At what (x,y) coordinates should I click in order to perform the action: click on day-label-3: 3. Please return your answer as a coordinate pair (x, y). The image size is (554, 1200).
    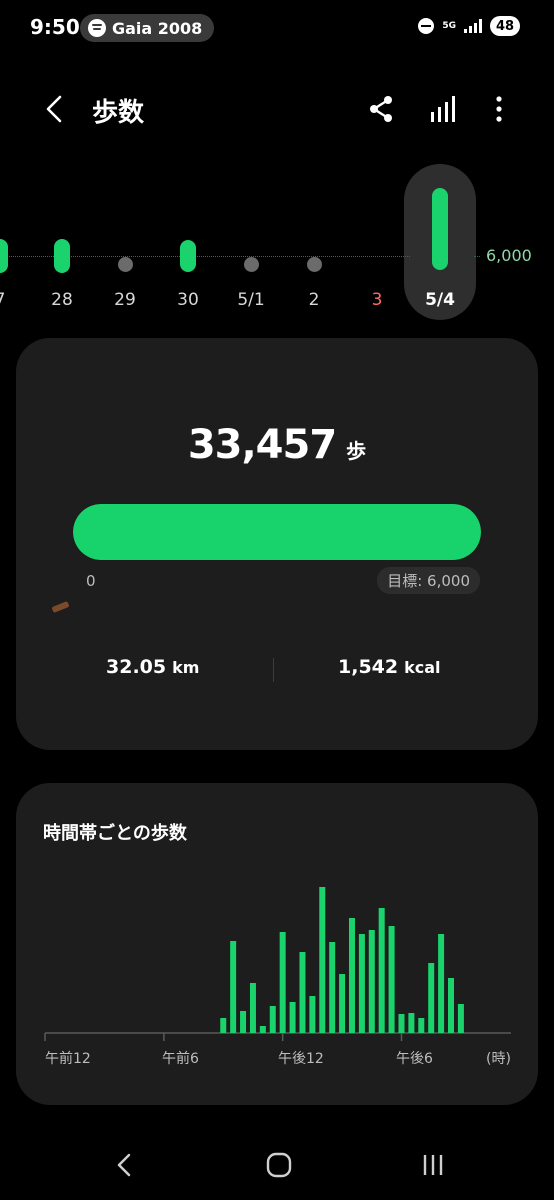
    Looking at the image, I should click on (377, 300).